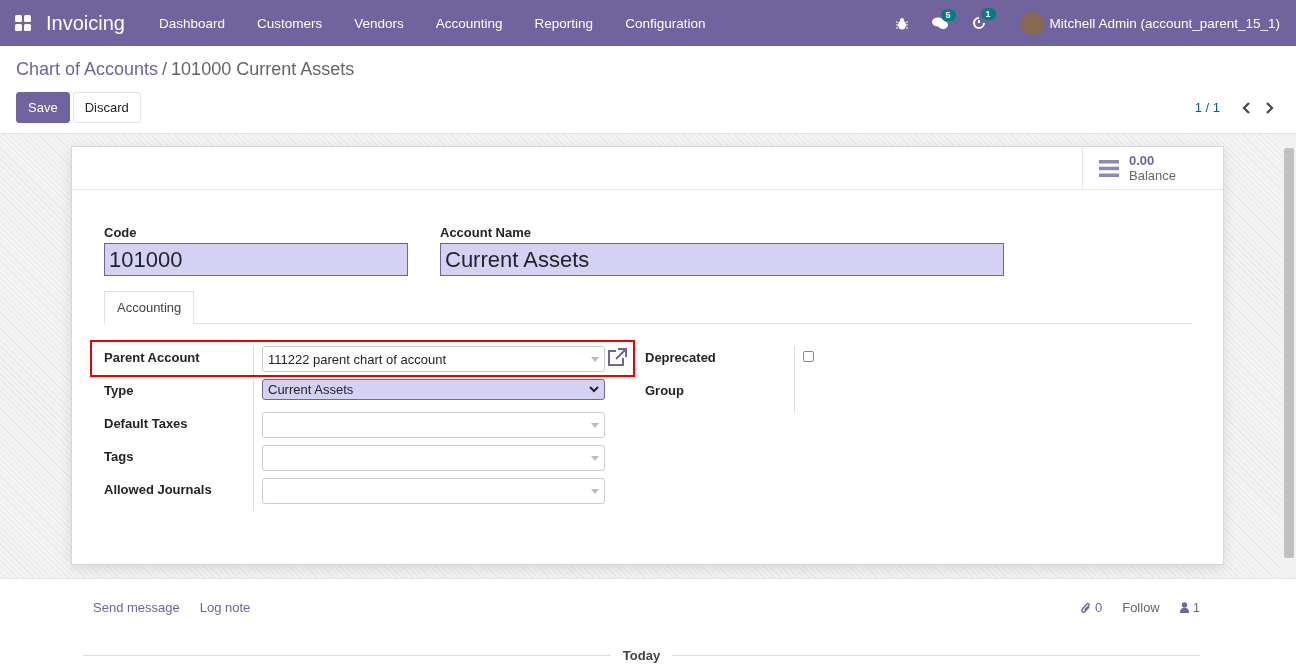 This screenshot has height=668, width=1296. I want to click on menu-item: Customers, so click(290, 23).